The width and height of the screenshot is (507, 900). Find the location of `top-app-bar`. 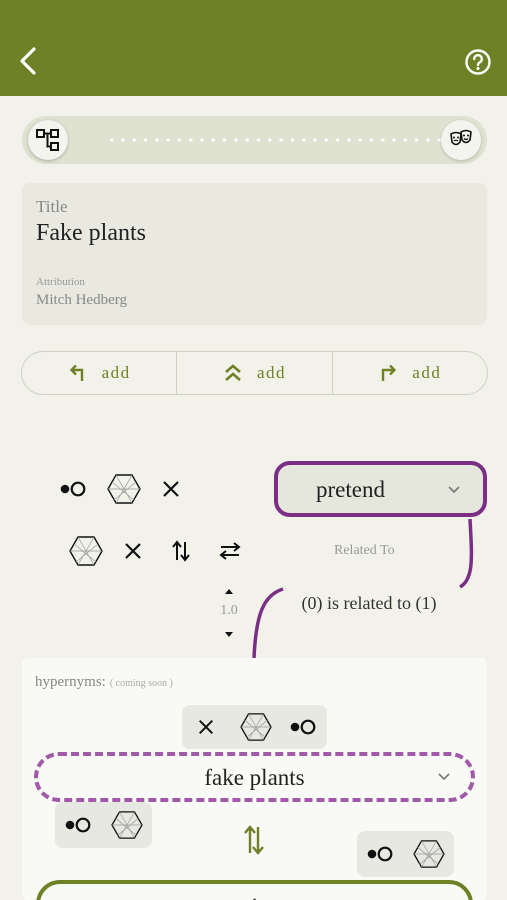

top-app-bar is located at coordinates (253, 48).